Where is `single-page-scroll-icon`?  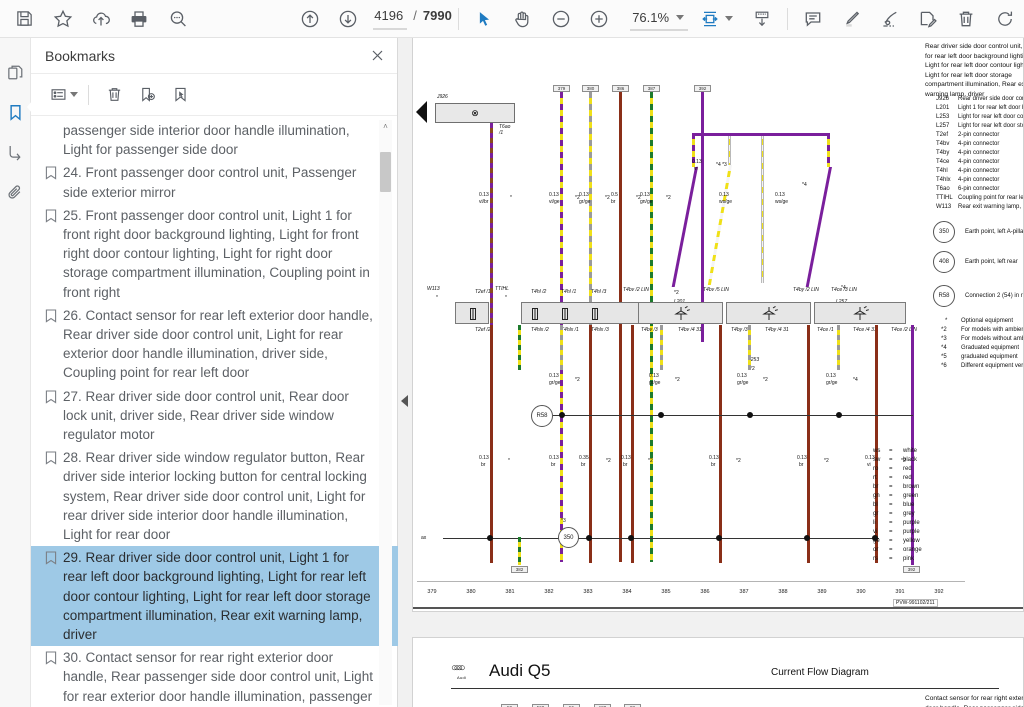
single-page-scroll-icon is located at coordinates (761, 19).